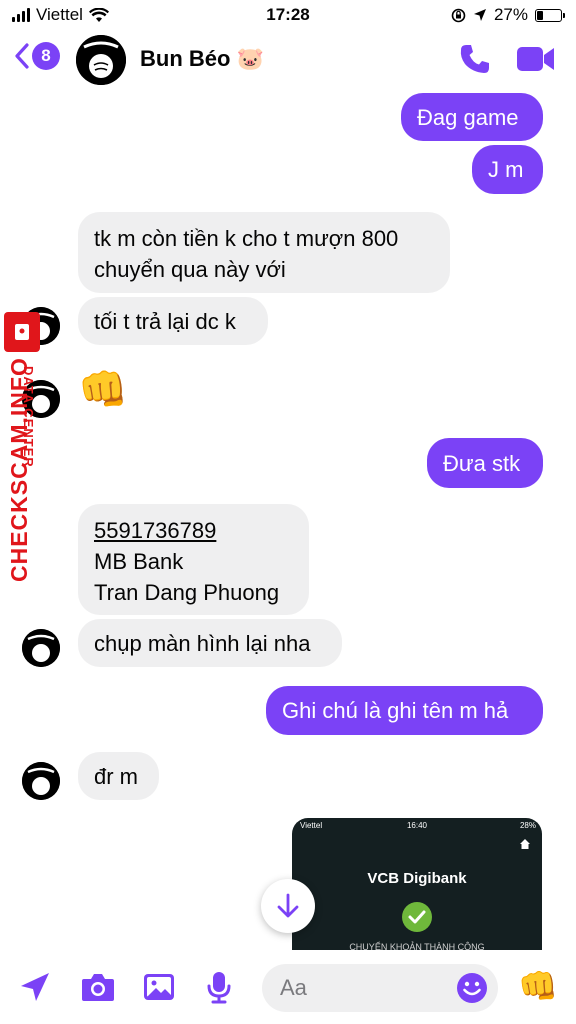 Image resolution: width=576 pixels, height=1024 pixels. Describe the element at coordinates (458, 15) in the screenshot. I see `rotation-lock-icon` at that location.